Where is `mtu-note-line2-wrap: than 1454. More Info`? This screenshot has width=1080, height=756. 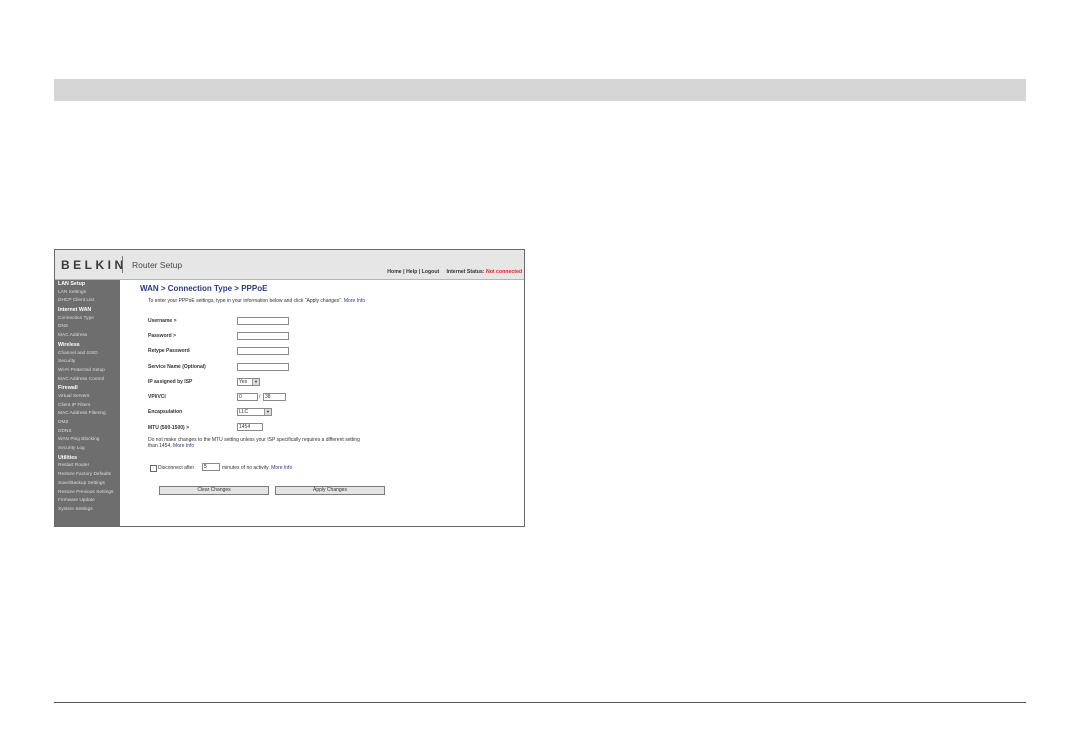
mtu-note-line2-wrap: than 1454. More Info is located at coordinates (278, 446).